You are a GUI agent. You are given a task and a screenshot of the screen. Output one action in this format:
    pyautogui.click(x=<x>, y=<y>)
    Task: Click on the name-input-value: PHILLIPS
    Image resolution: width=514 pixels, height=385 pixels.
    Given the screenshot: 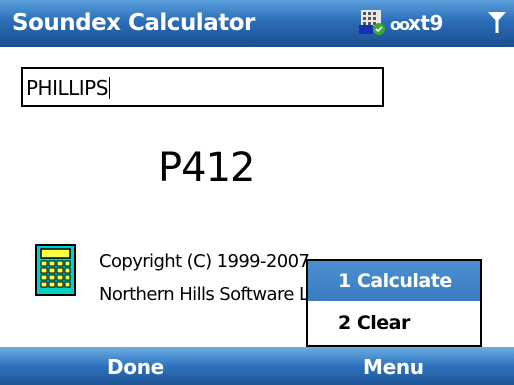 What is the action you would take?
    pyautogui.click(x=67, y=88)
    